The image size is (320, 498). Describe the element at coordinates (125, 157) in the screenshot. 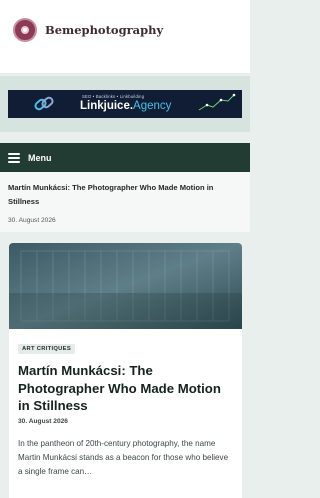

I see `menu-toggle: Menu` at that location.